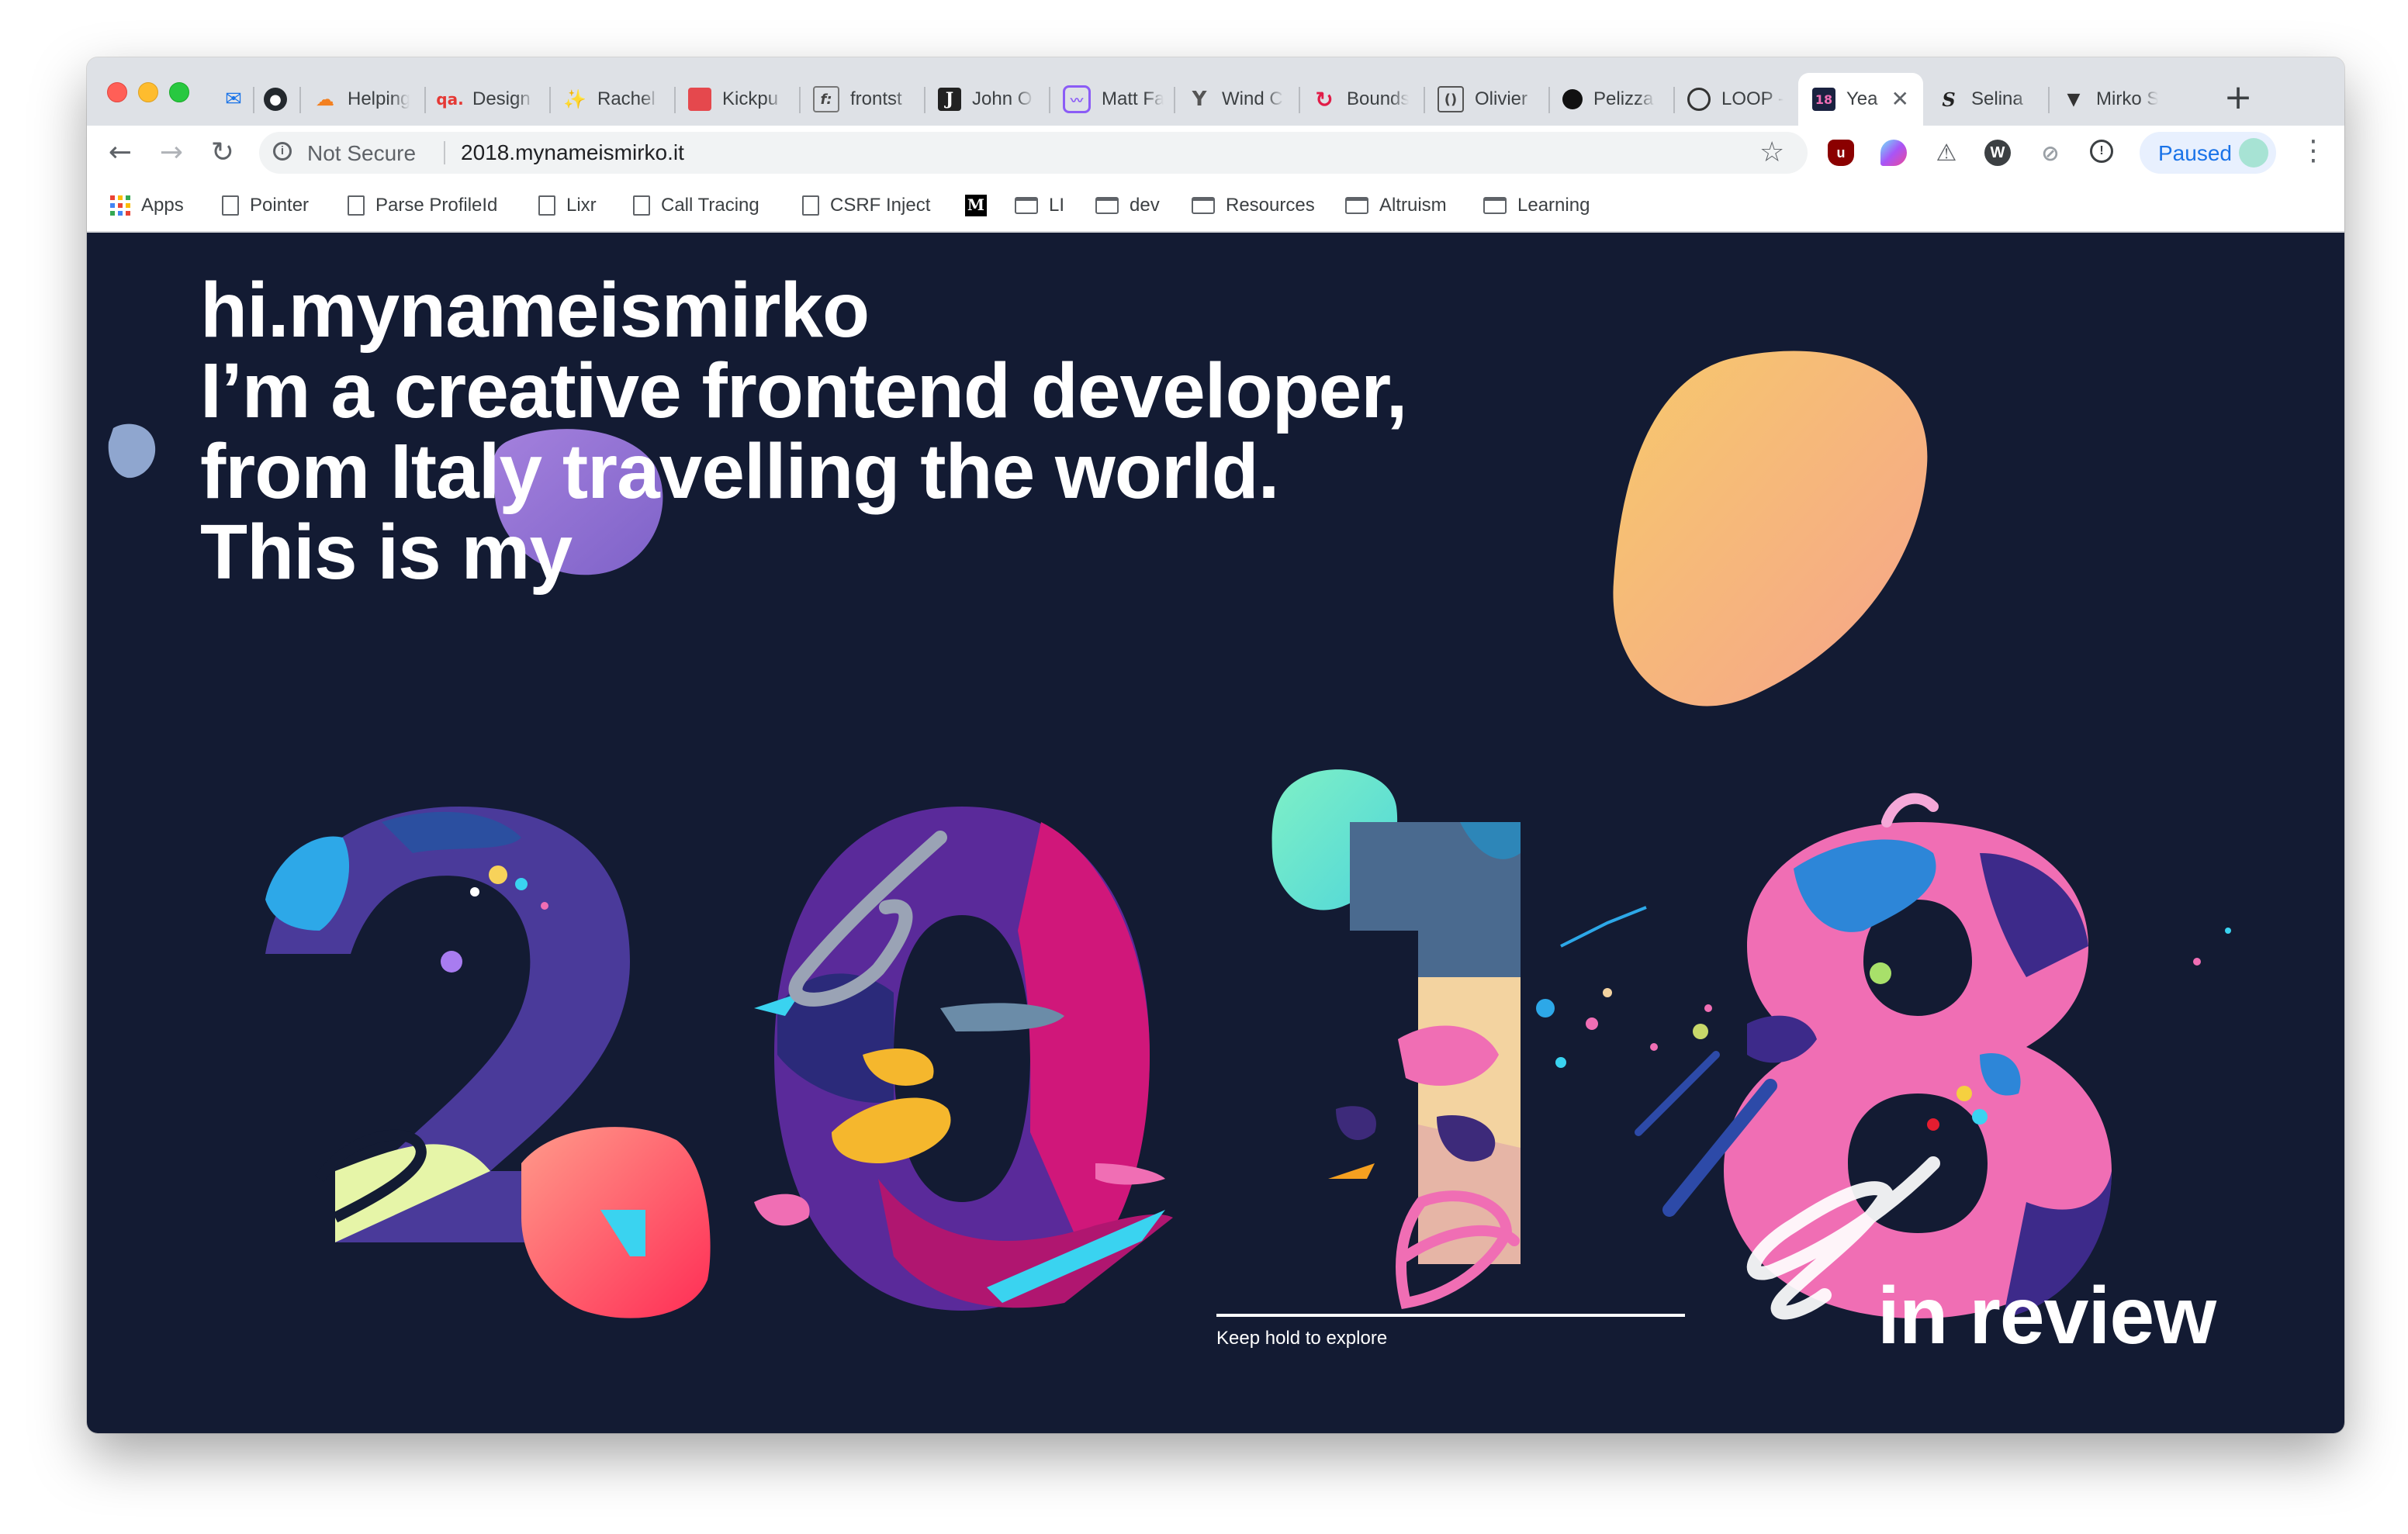 The height and width of the screenshot is (1534, 2408). Describe the element at coordinates (325, 99) in the screenshot. I see `cloudflare-icon: ☁` at that location.